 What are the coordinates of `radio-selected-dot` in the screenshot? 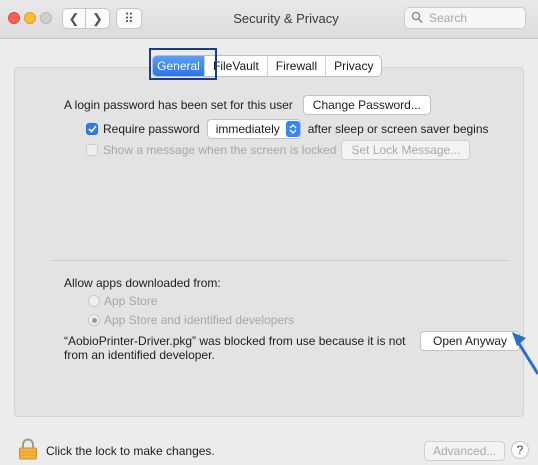 It's located at (94, 320).